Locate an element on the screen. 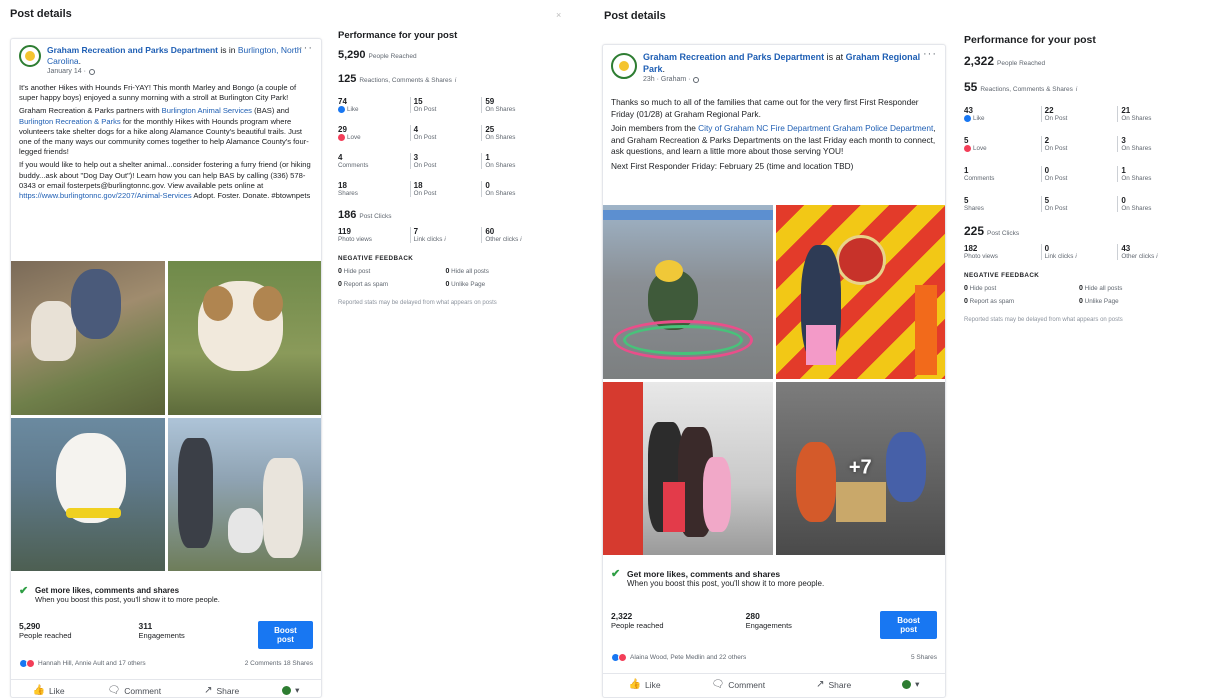 The height and width of the screenshot is (698, 1208). stat-cell: 7 Link clicks i is located at coordinates (445, 235).